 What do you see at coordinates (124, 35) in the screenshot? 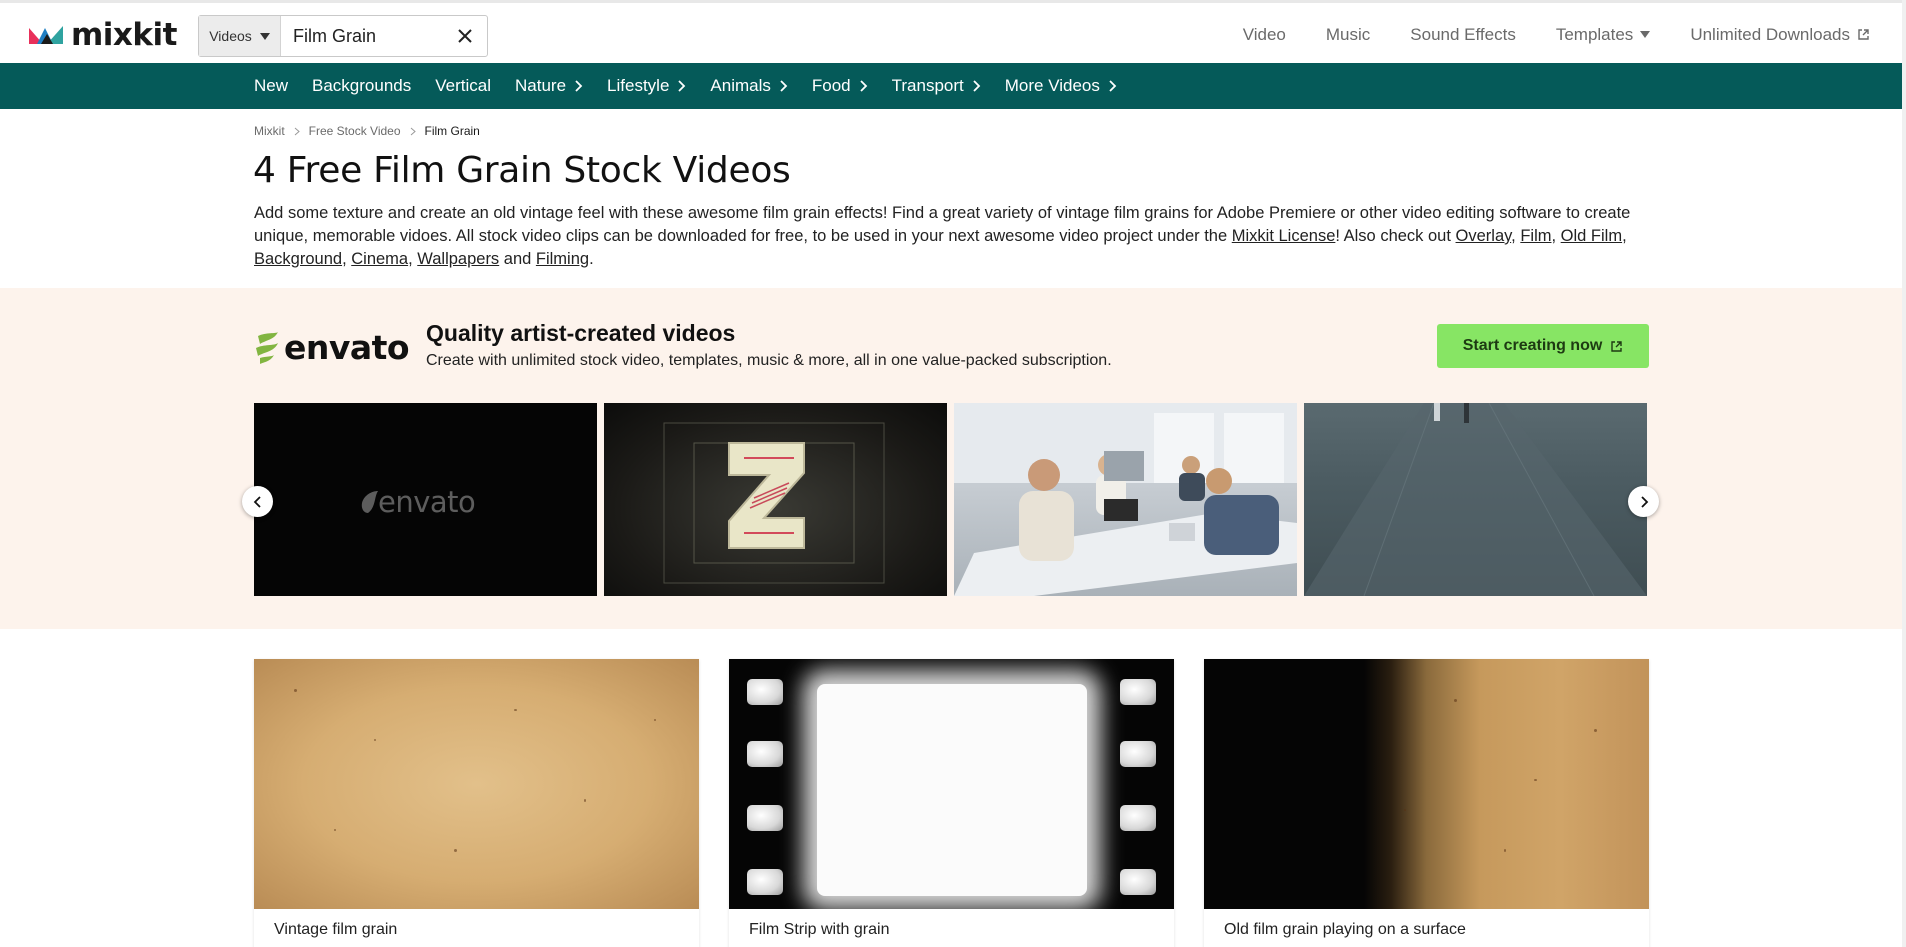
I see `logo-wordmark: mixkit` at bounding box center [124, 35].